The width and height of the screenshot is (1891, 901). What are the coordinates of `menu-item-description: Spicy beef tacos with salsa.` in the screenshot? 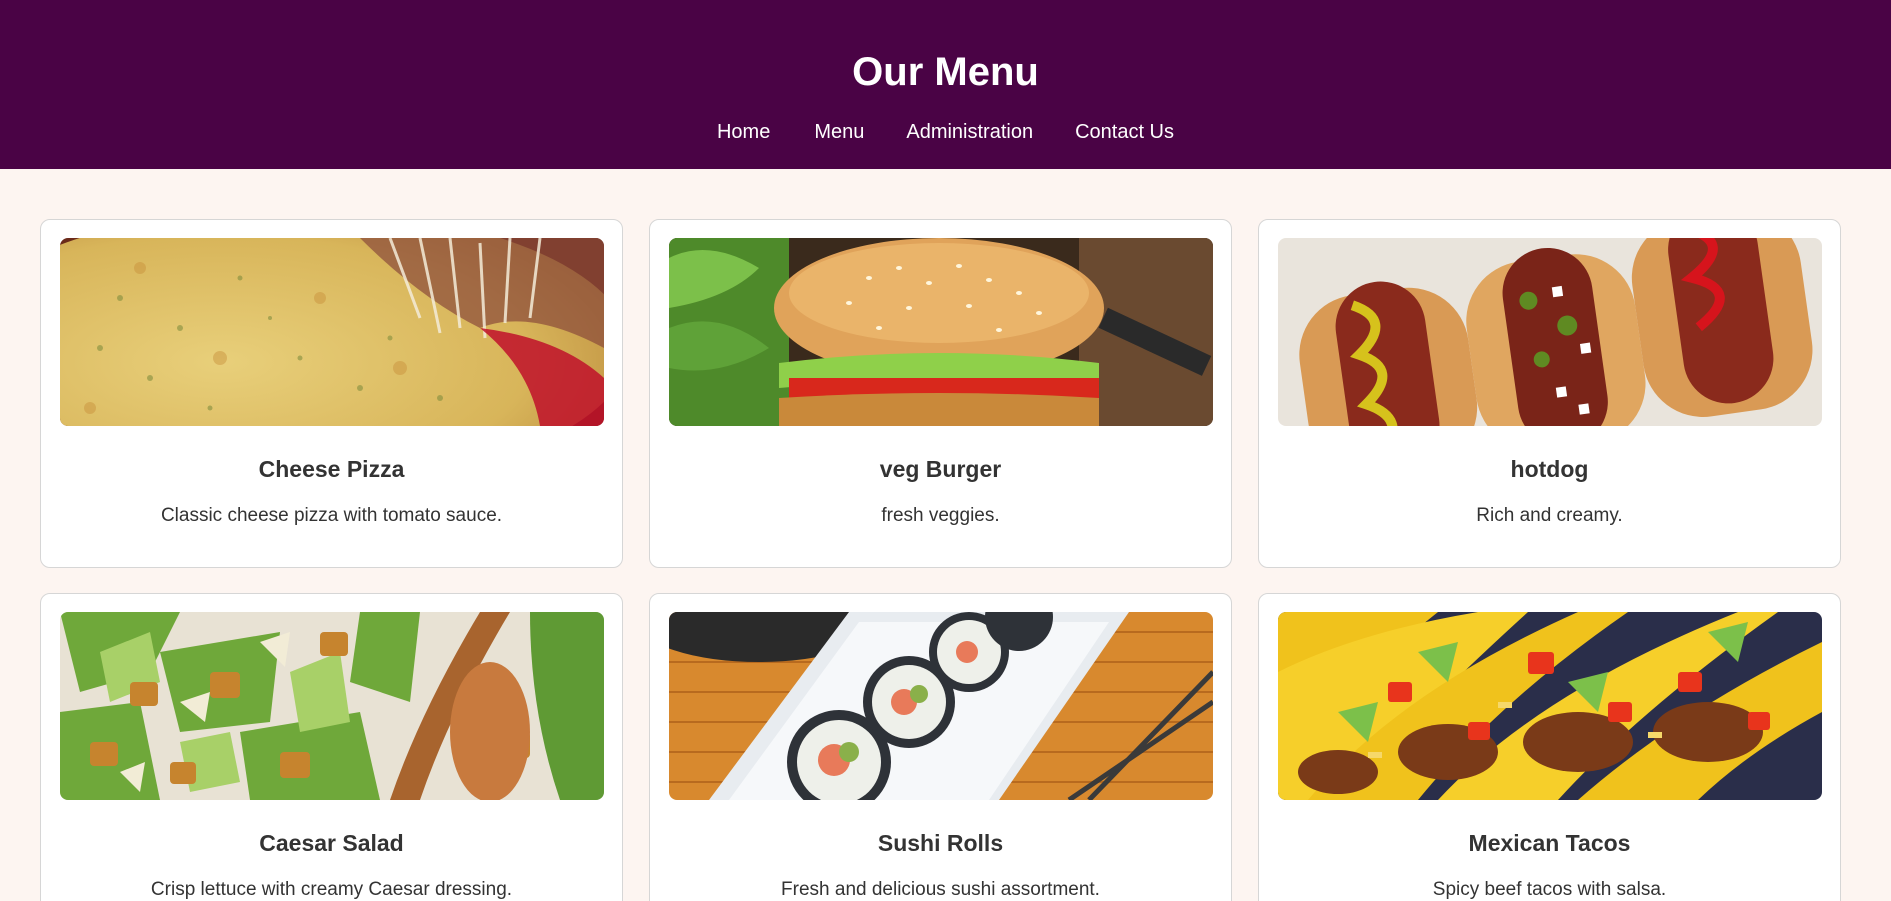 It's located at (1549, 889).